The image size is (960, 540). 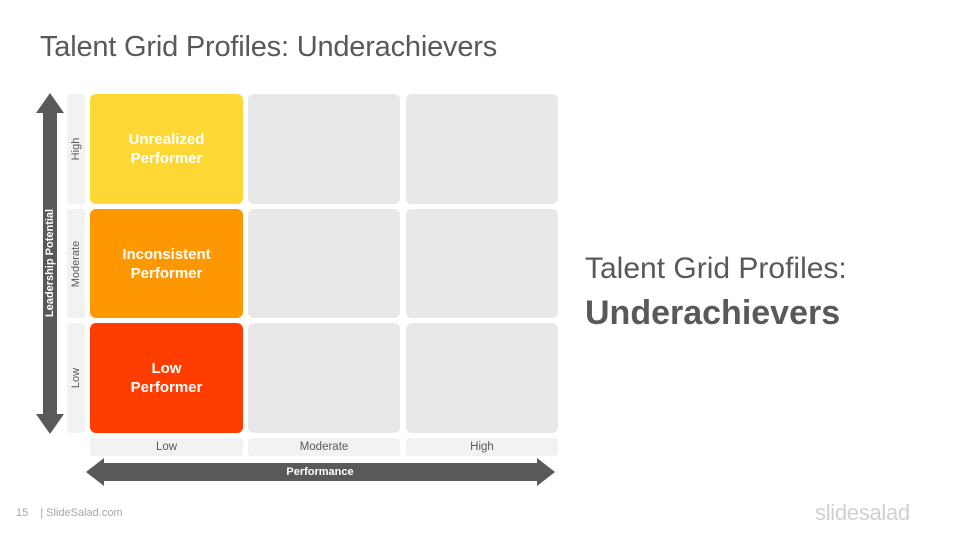 What do you see at coordinates (166, 263) in the screenshot?
I see `cell-inconsistent-performer: Inconsistent Performer` at bounding box center [166, 263].